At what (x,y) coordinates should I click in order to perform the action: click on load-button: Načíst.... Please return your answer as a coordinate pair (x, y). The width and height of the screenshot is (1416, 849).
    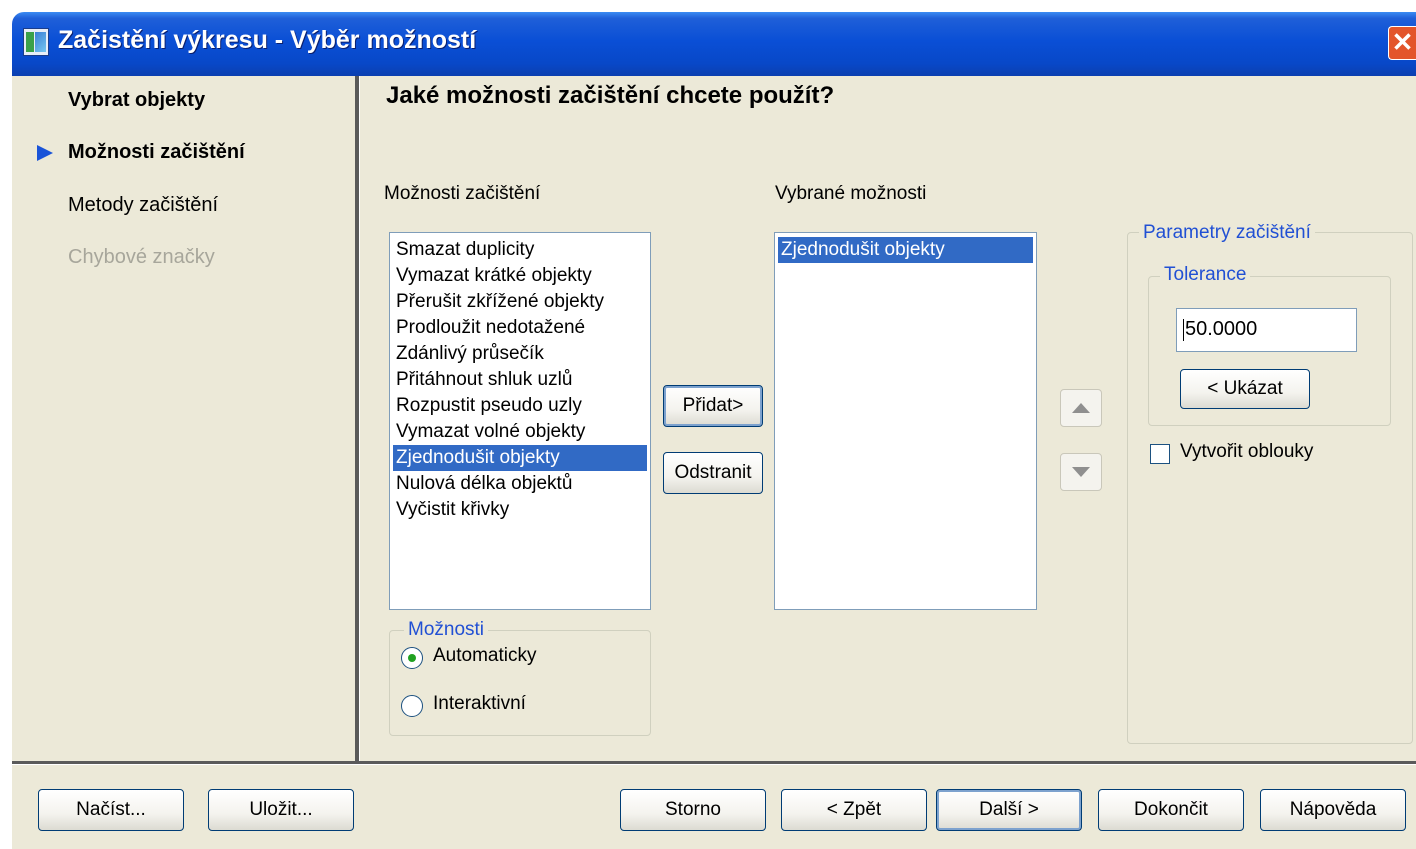
    Looking at the image, I should click on (111, 810).